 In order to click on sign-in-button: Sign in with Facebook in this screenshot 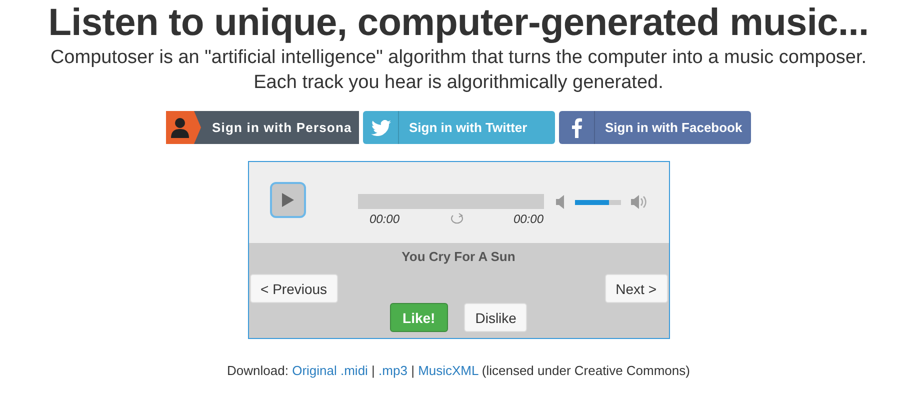, I will do `click(655, 127)`.